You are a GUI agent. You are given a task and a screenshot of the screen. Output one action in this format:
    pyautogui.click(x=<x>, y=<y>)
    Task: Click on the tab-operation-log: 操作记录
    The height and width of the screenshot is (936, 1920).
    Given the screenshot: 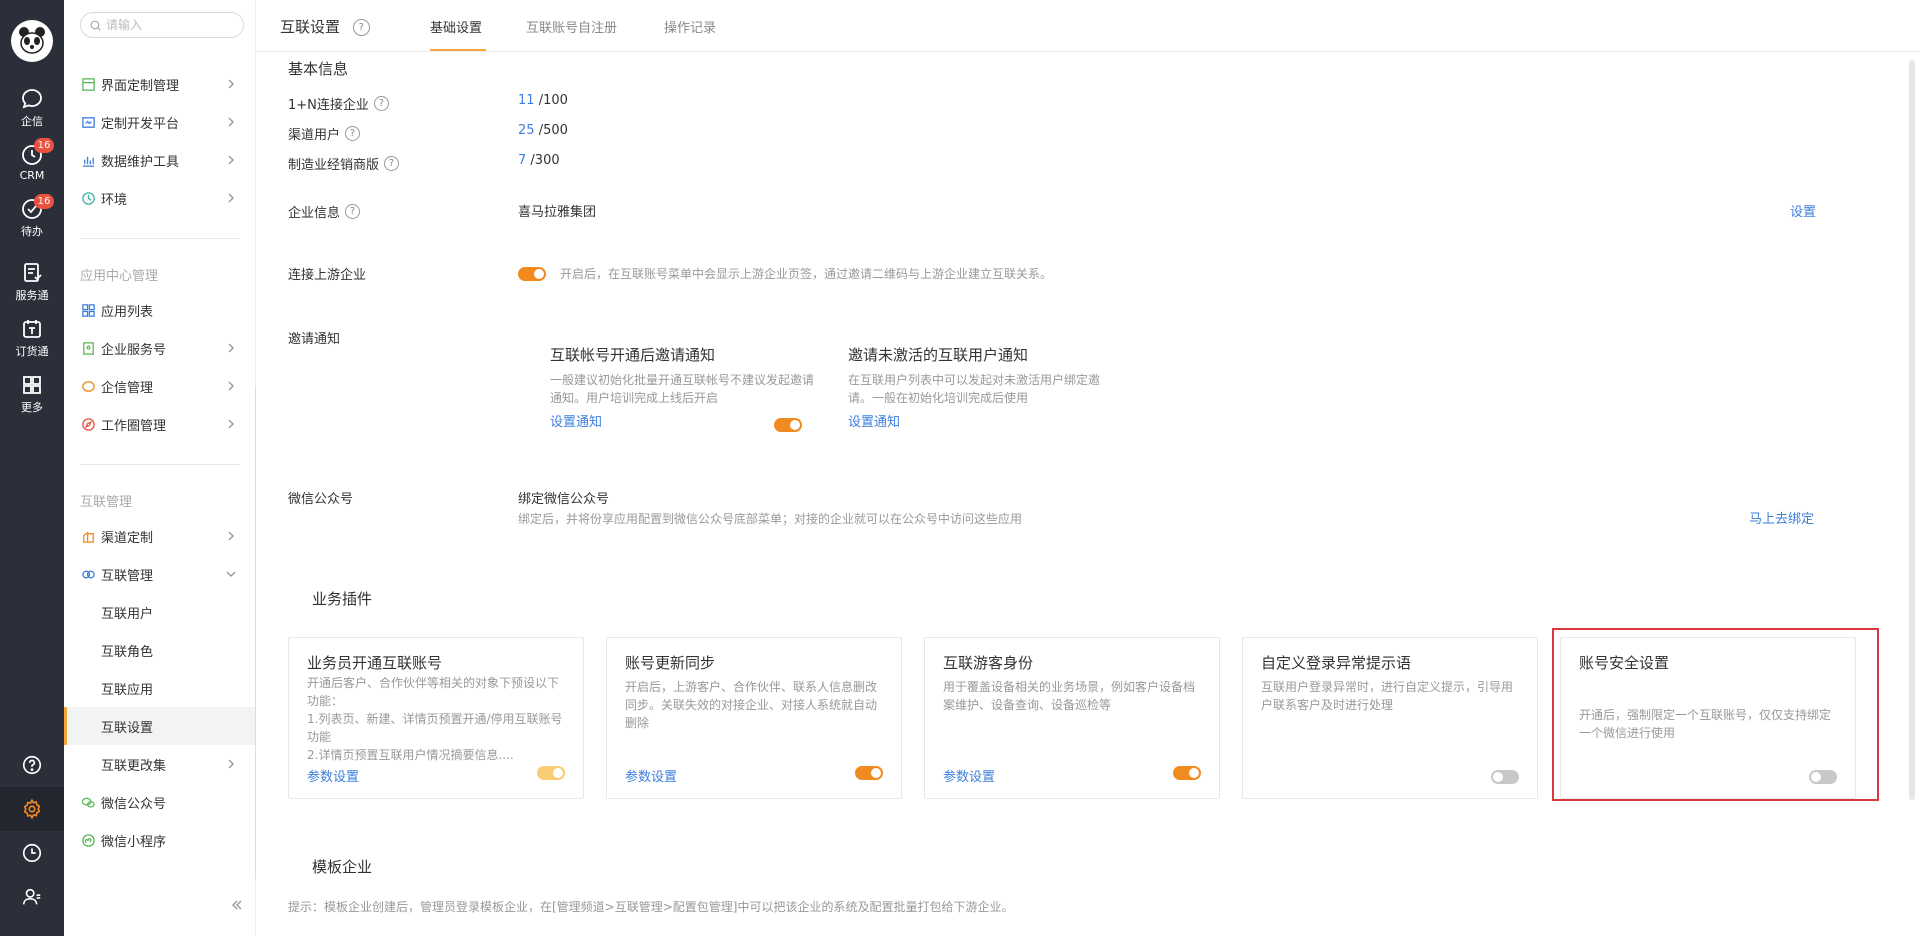 What is the action you would take?
    pyautogui.click(x=690, y=26)
    